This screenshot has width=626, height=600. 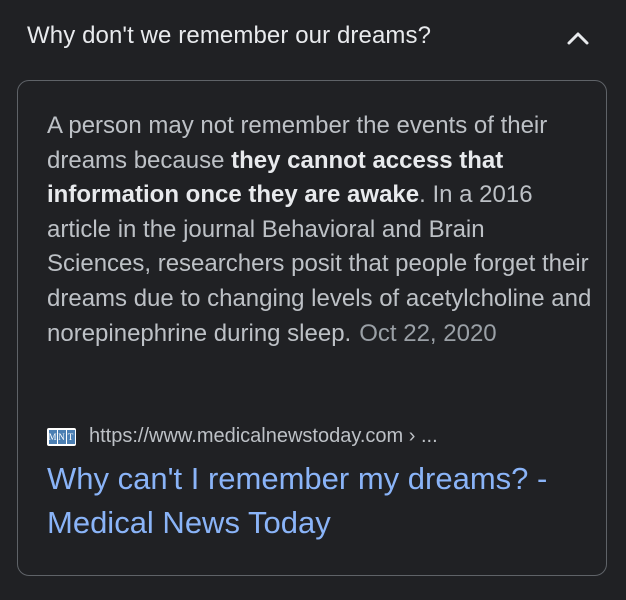 I want to click on favicon-letter-n: N, so click(x=61, y=437).